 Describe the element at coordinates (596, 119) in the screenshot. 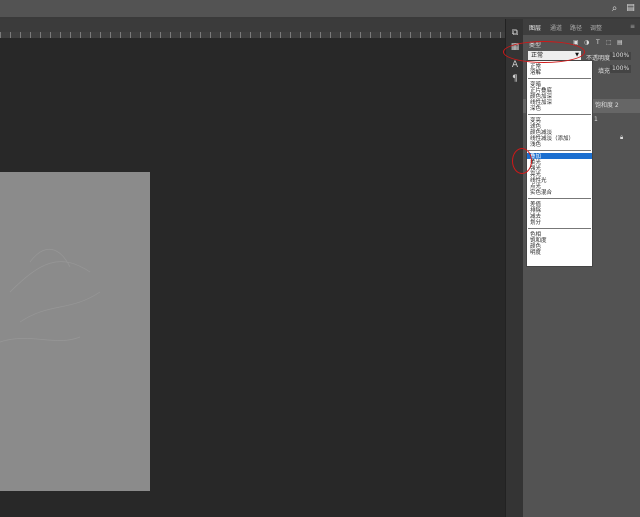

I see `layer-index: 1` at that location.